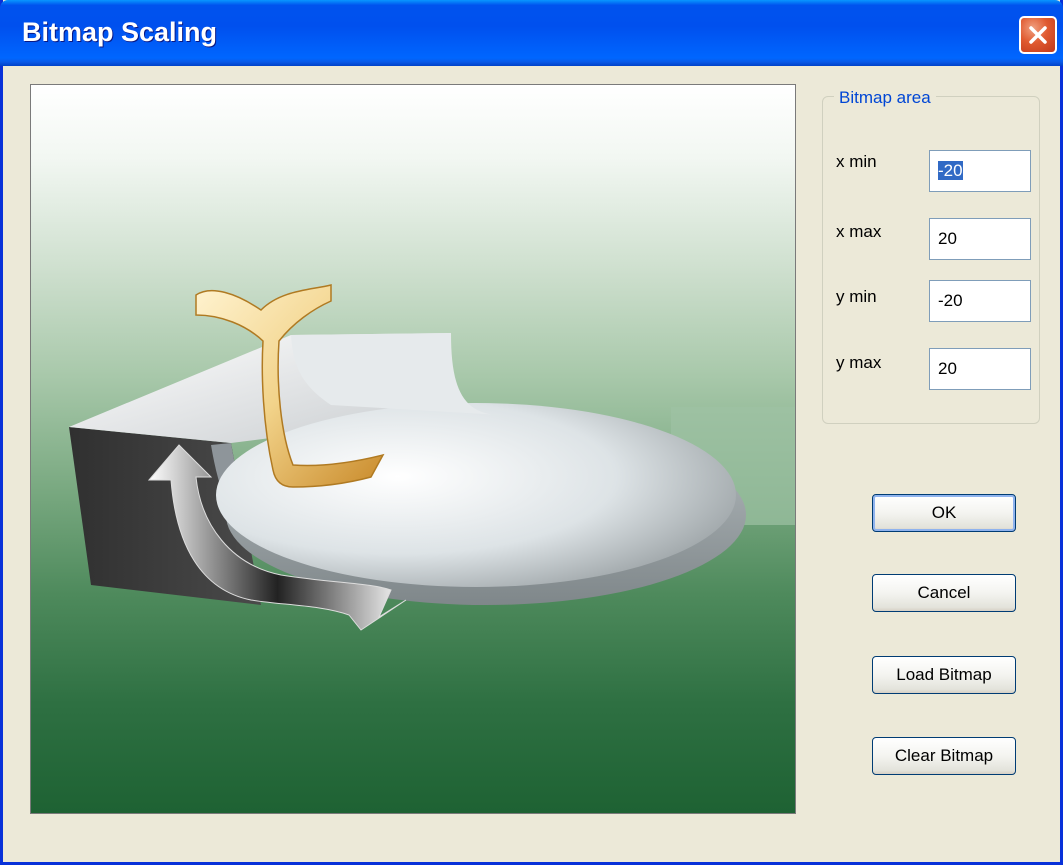  Describe the element at coordinates (856, 161) in the screenshot. I see `x-min-label: x min` at that location.